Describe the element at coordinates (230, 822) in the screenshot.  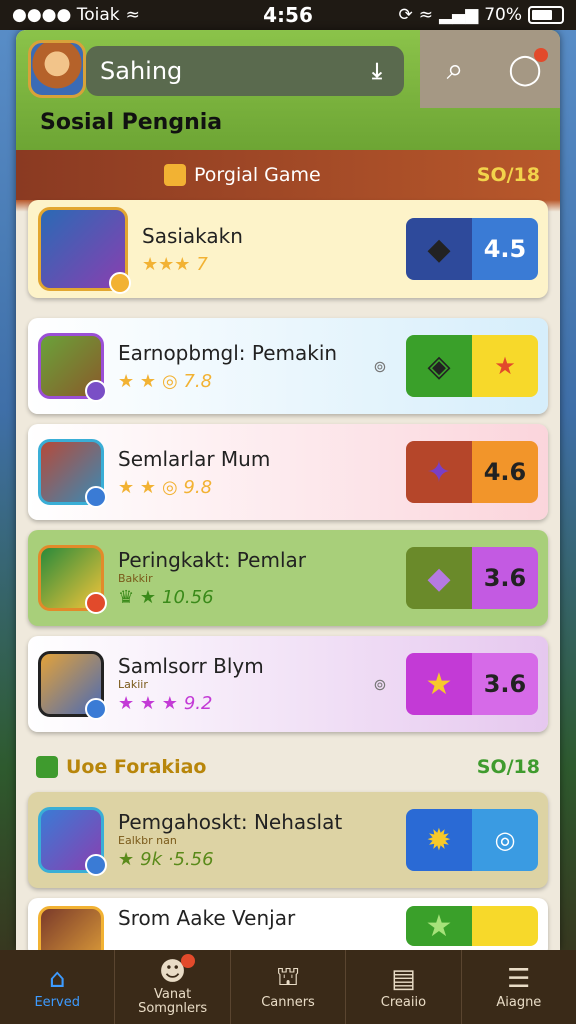
I see `game-title: Pemgahoskt: Nehaslat` at that location.